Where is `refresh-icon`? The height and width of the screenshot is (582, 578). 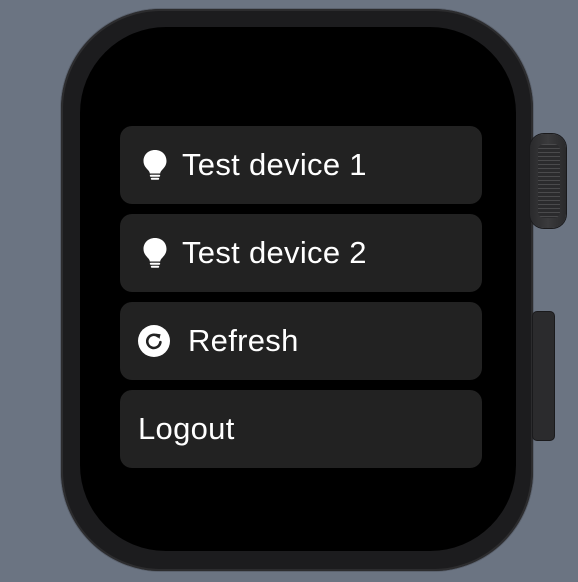 refresh-icon is located at coordinates (154, 341).